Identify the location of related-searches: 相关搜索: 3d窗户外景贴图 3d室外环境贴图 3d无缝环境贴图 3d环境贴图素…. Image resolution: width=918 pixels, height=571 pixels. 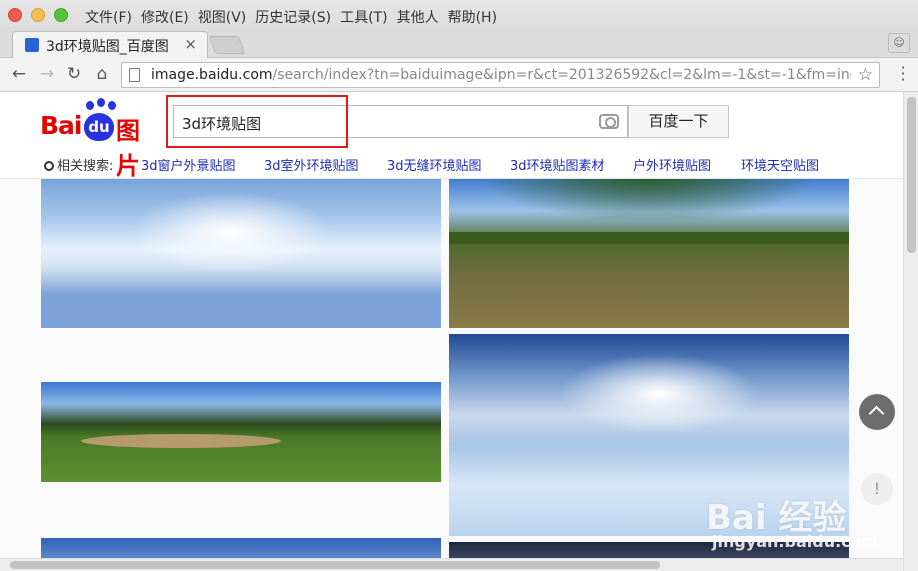
(431, 164).